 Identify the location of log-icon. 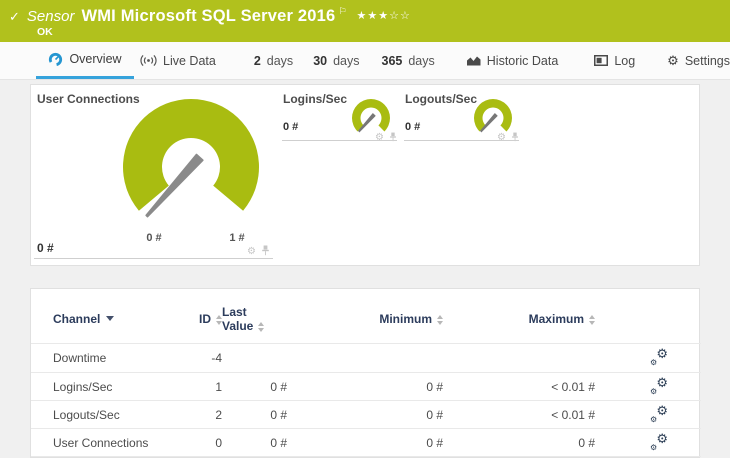
(601, 60).